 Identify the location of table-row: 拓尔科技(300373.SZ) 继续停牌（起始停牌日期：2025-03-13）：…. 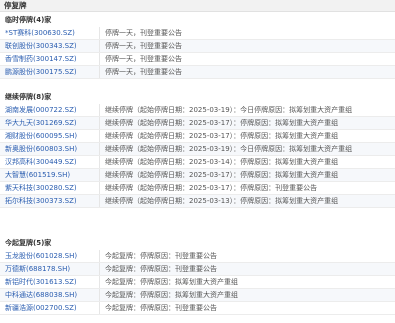
(197, 201).